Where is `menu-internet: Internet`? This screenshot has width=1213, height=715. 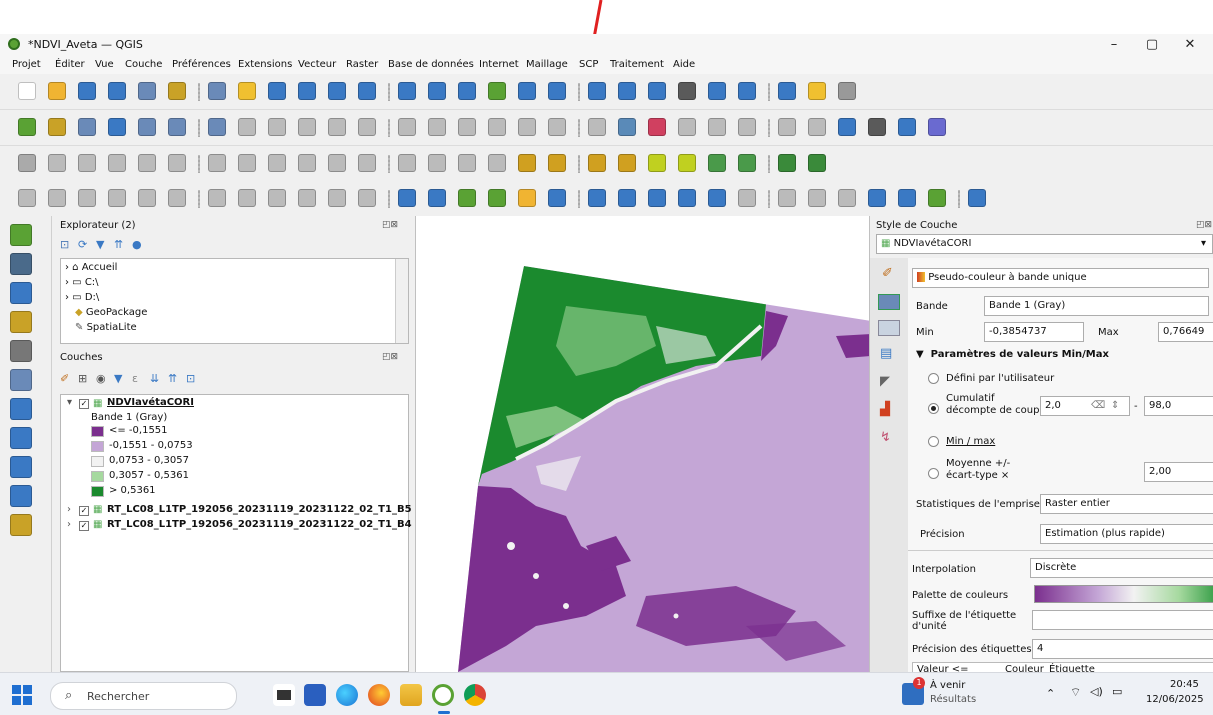
menu-internet: Internet is located at coordinates (499, 64).